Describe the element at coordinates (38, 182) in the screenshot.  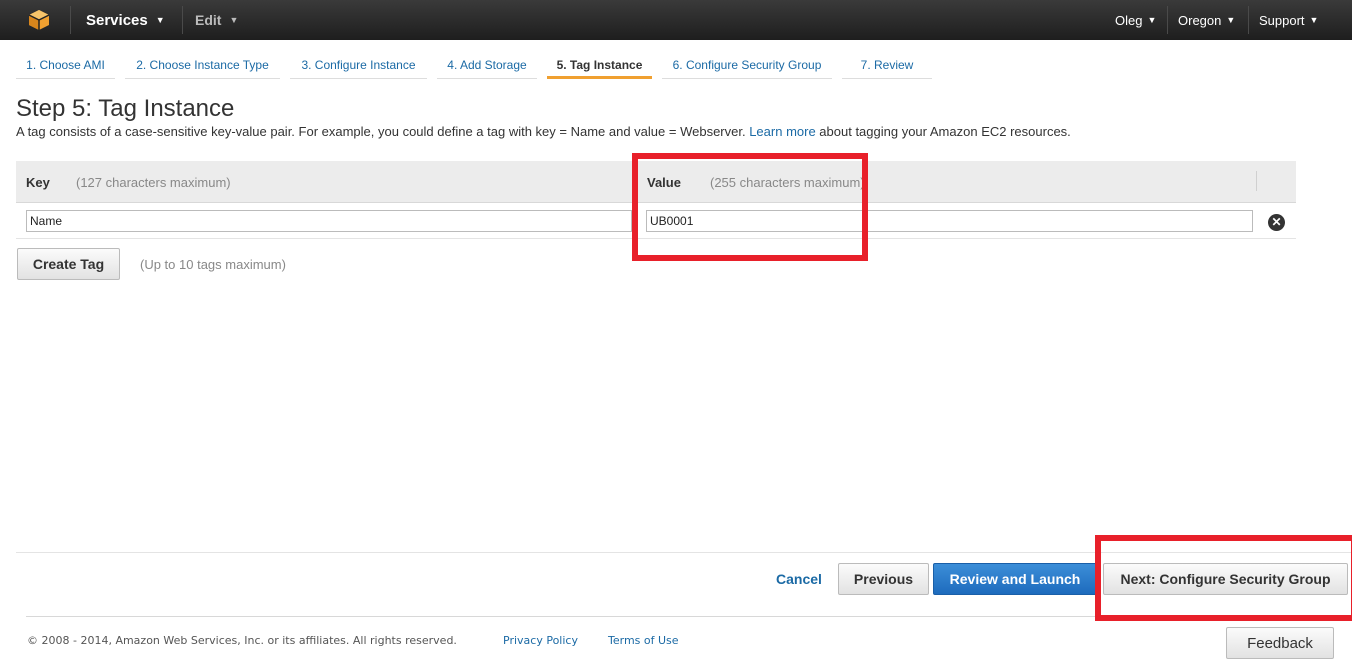
I see `key-column-header: Key` at that location.